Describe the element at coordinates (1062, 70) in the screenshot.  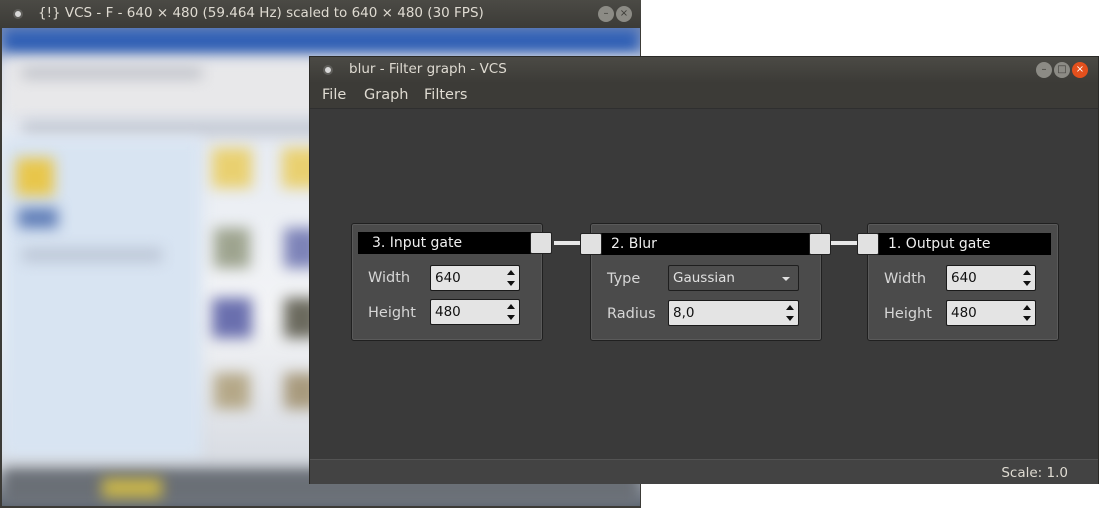
I see `maximize-icon: □` at that location.